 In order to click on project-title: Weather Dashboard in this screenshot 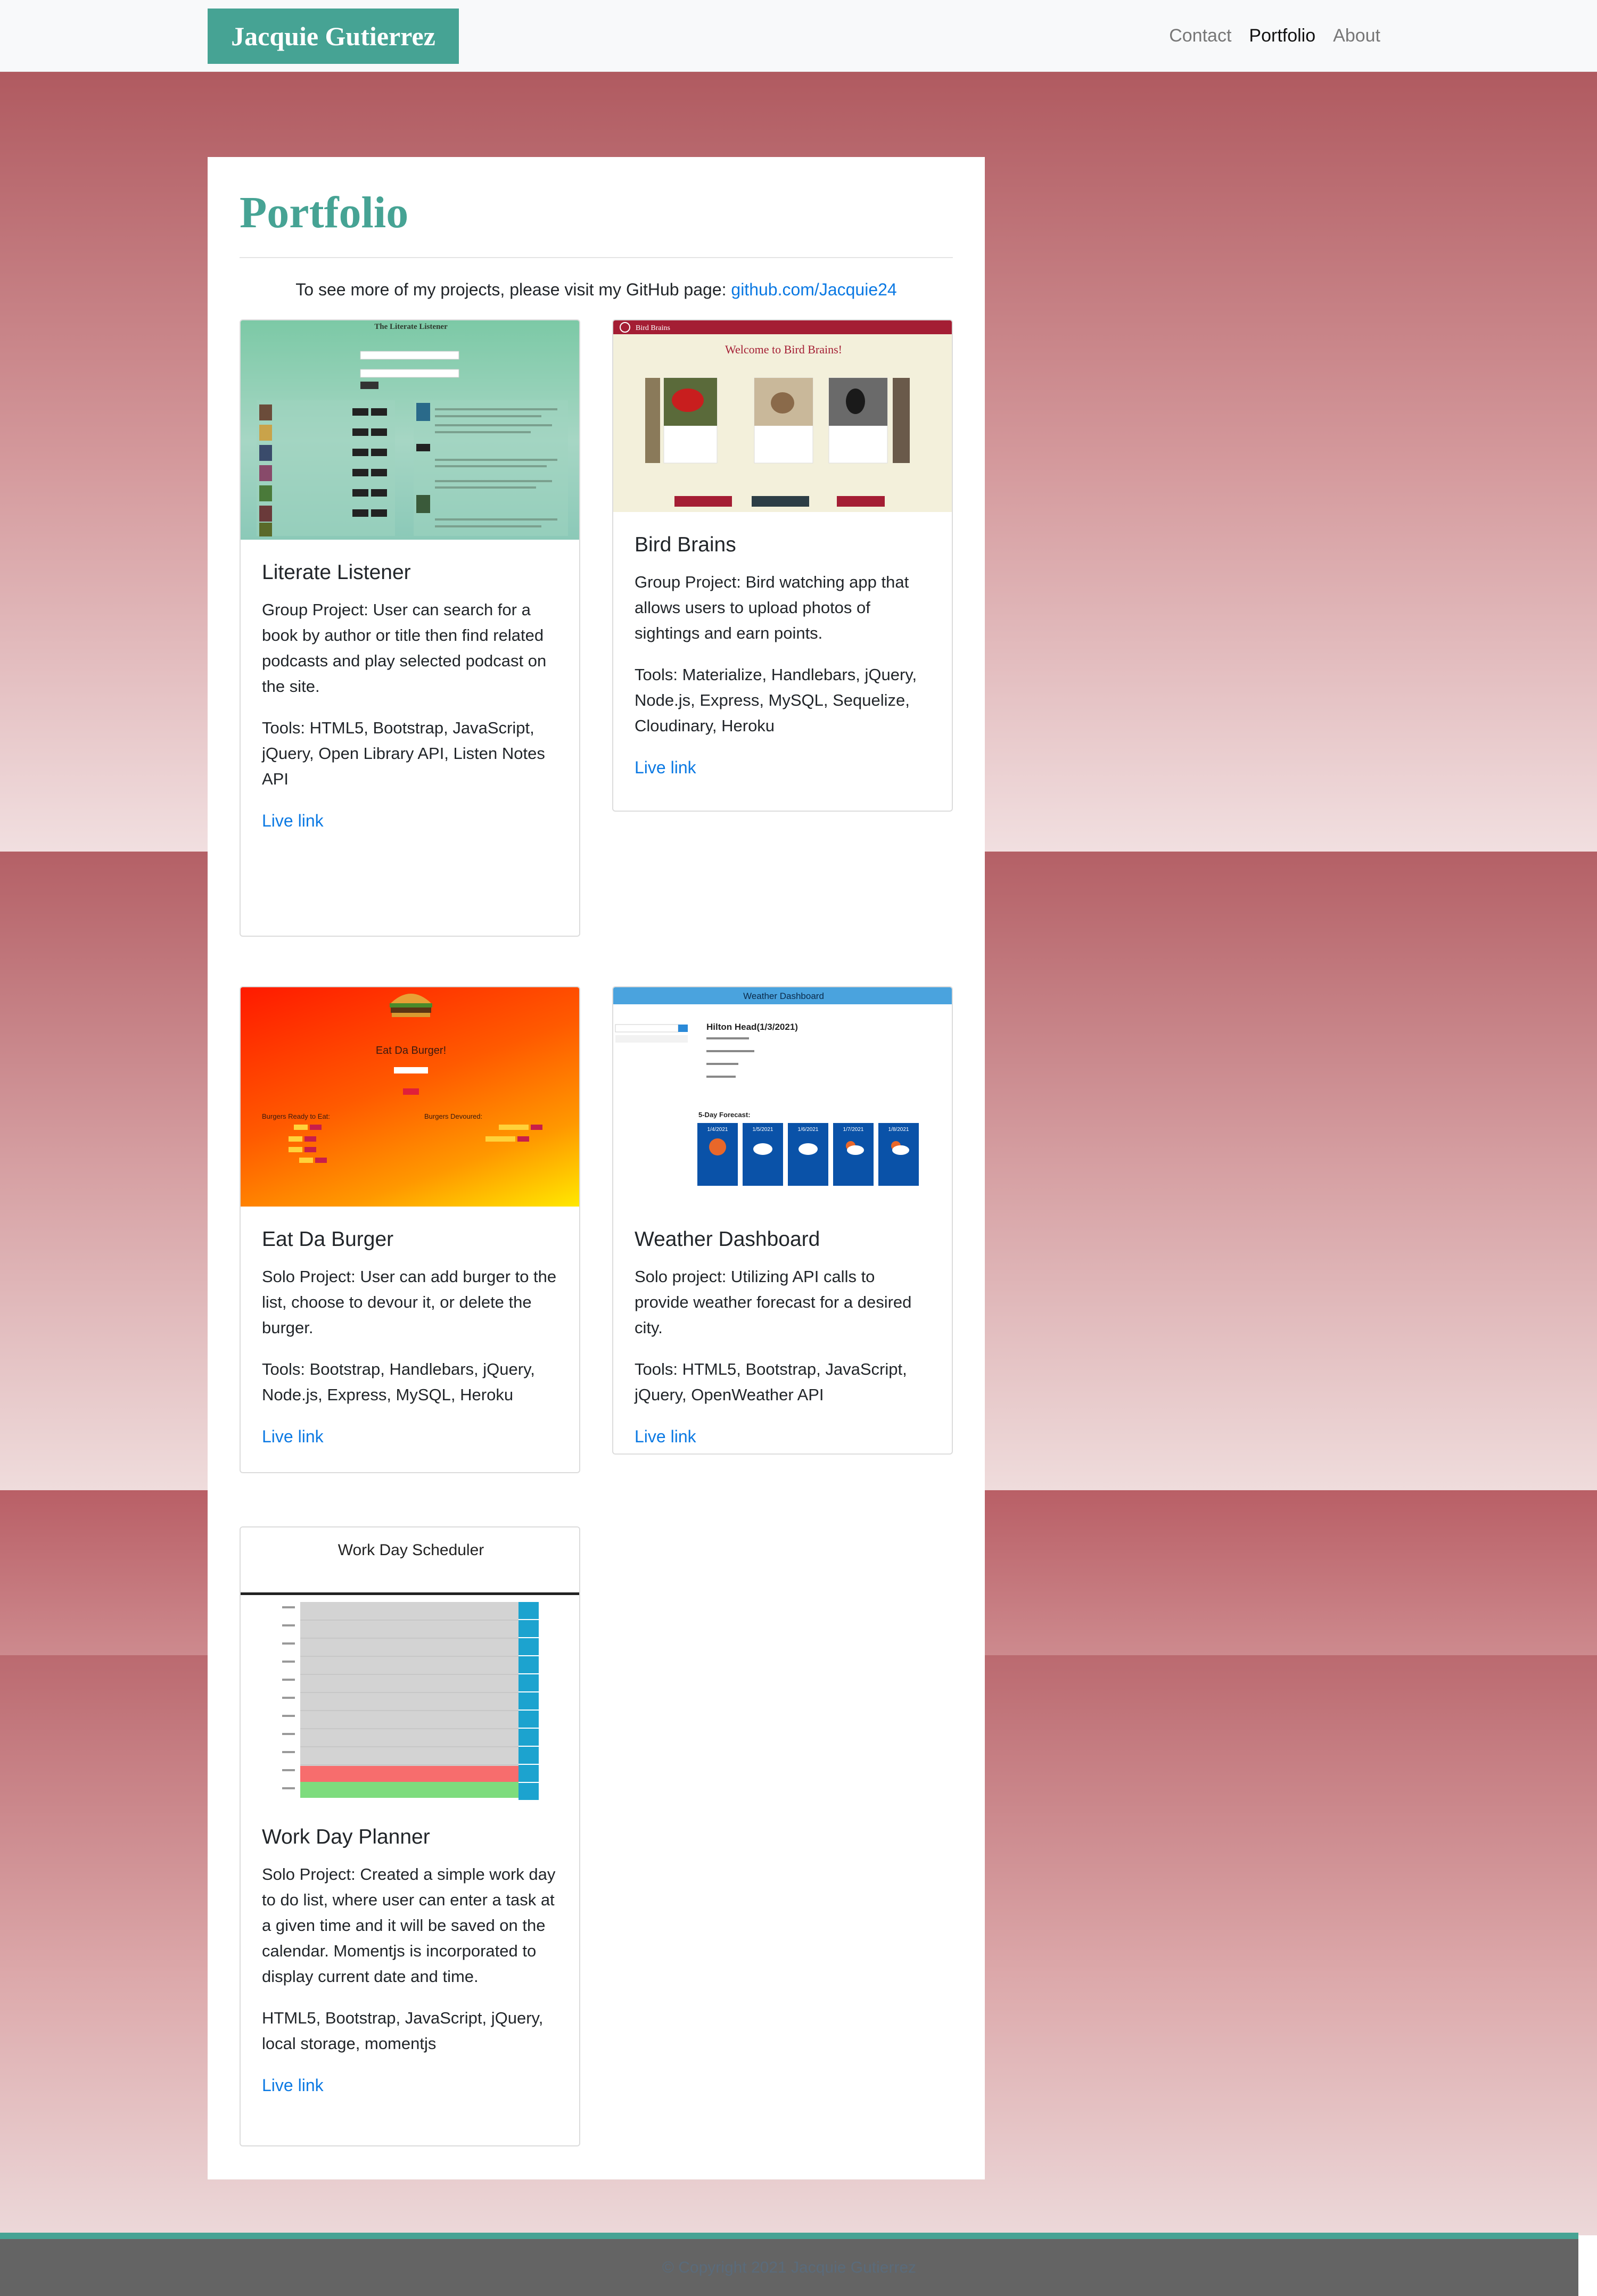, I will do `click(727, 1239)`.